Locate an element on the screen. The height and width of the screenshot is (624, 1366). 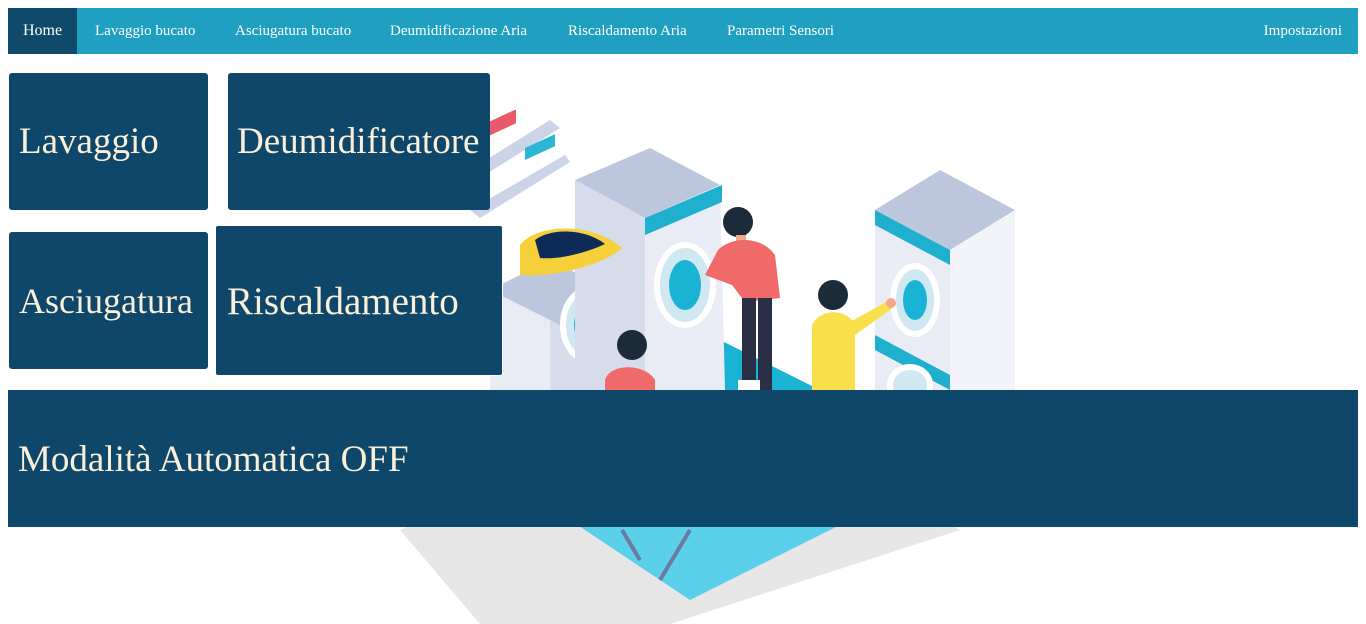
nav-home: Home is located at coordinates (43, 31).